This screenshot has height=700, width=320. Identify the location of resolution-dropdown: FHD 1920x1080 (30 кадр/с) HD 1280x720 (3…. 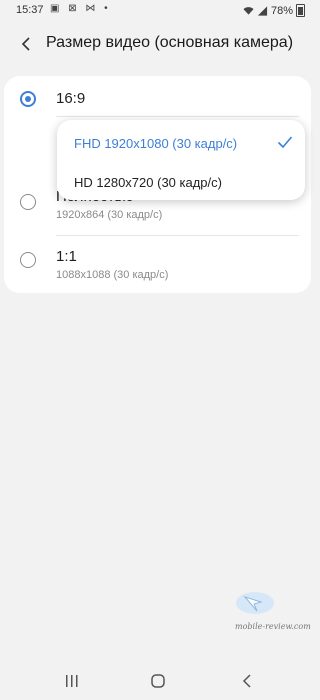
(181, 160).